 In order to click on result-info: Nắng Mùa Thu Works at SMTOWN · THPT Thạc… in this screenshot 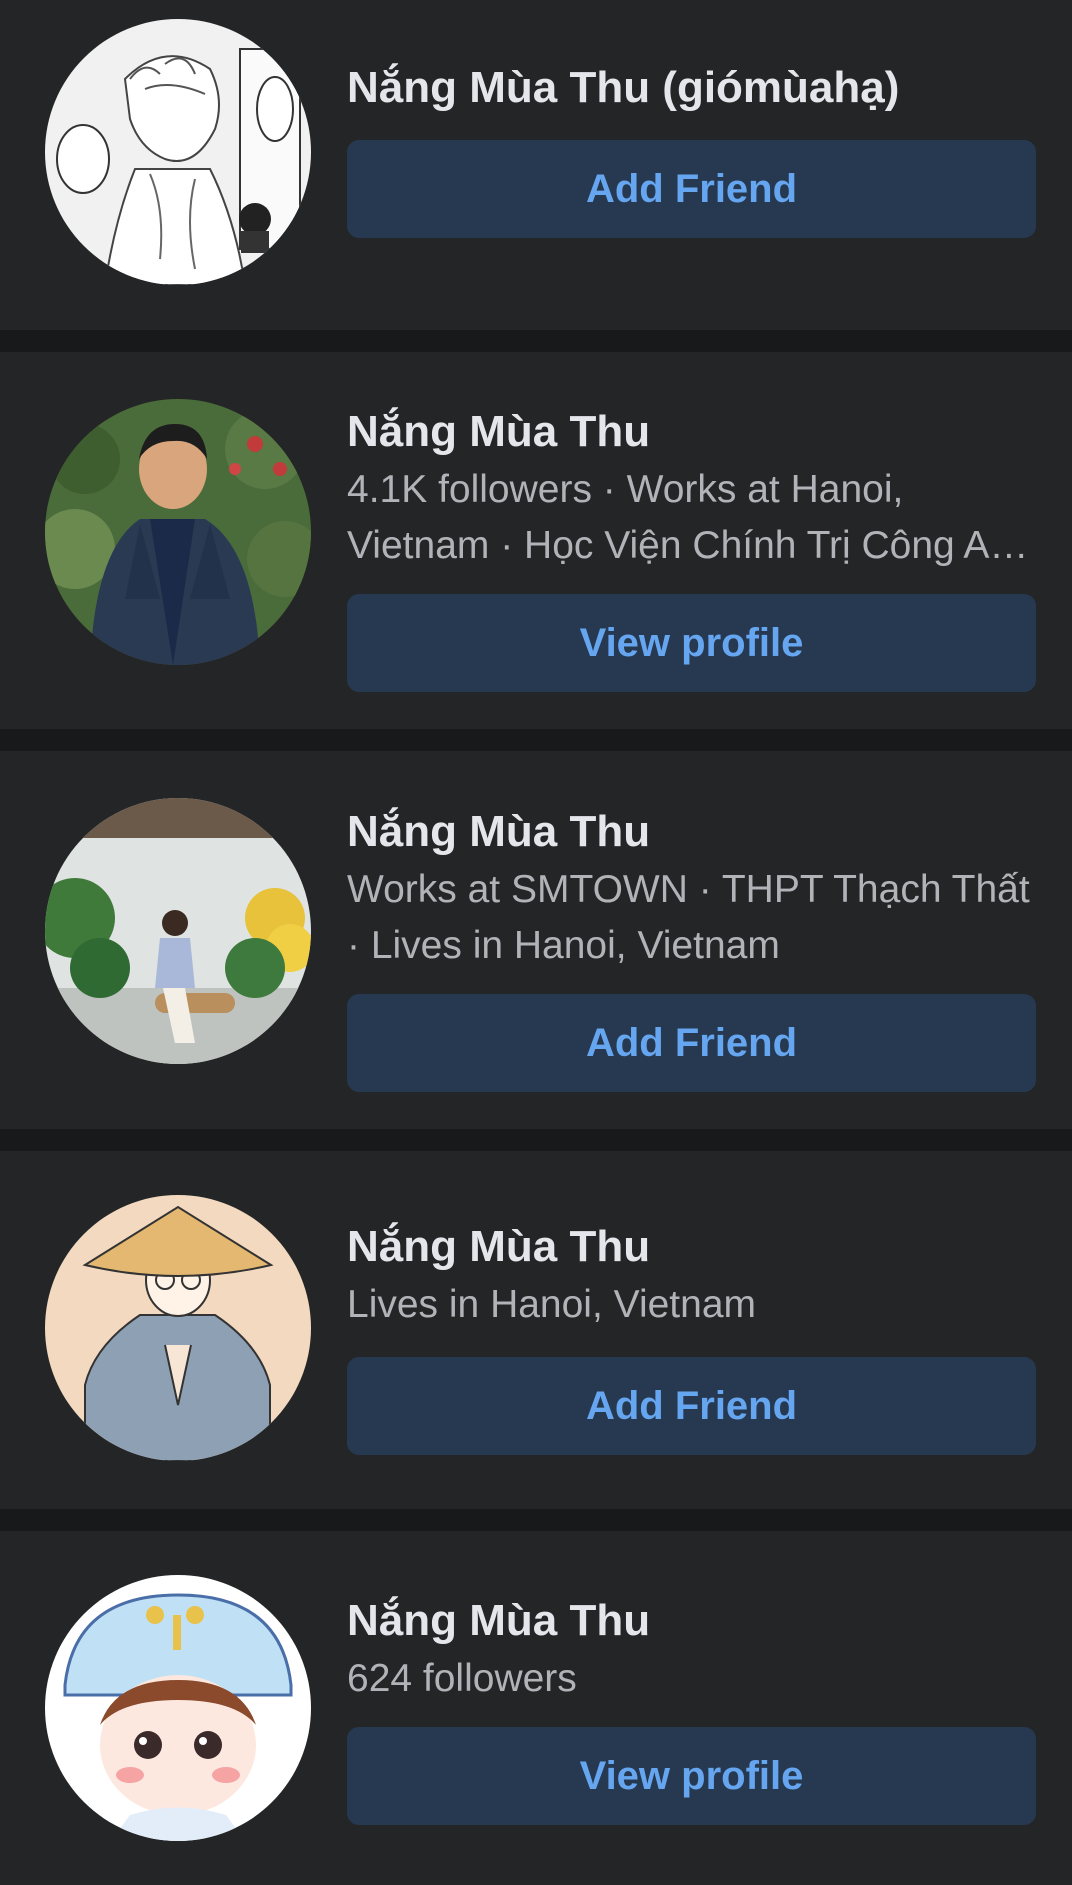, I will do `click(691, 948)`.